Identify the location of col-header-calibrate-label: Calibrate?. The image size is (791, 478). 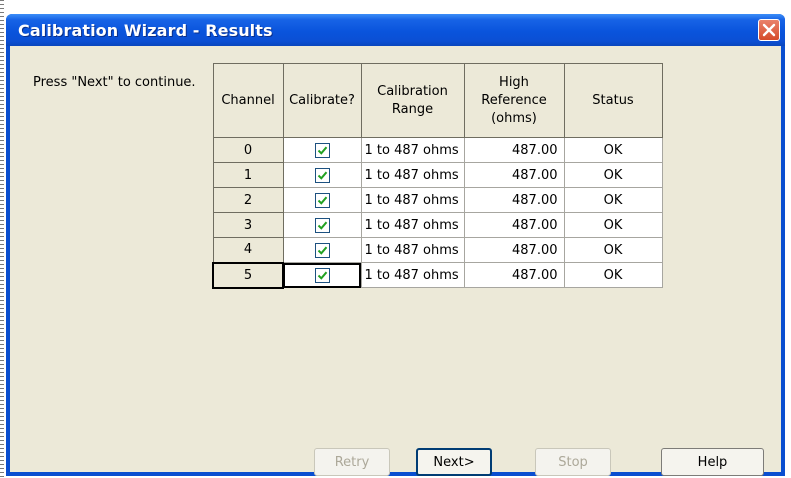
(322, 100).